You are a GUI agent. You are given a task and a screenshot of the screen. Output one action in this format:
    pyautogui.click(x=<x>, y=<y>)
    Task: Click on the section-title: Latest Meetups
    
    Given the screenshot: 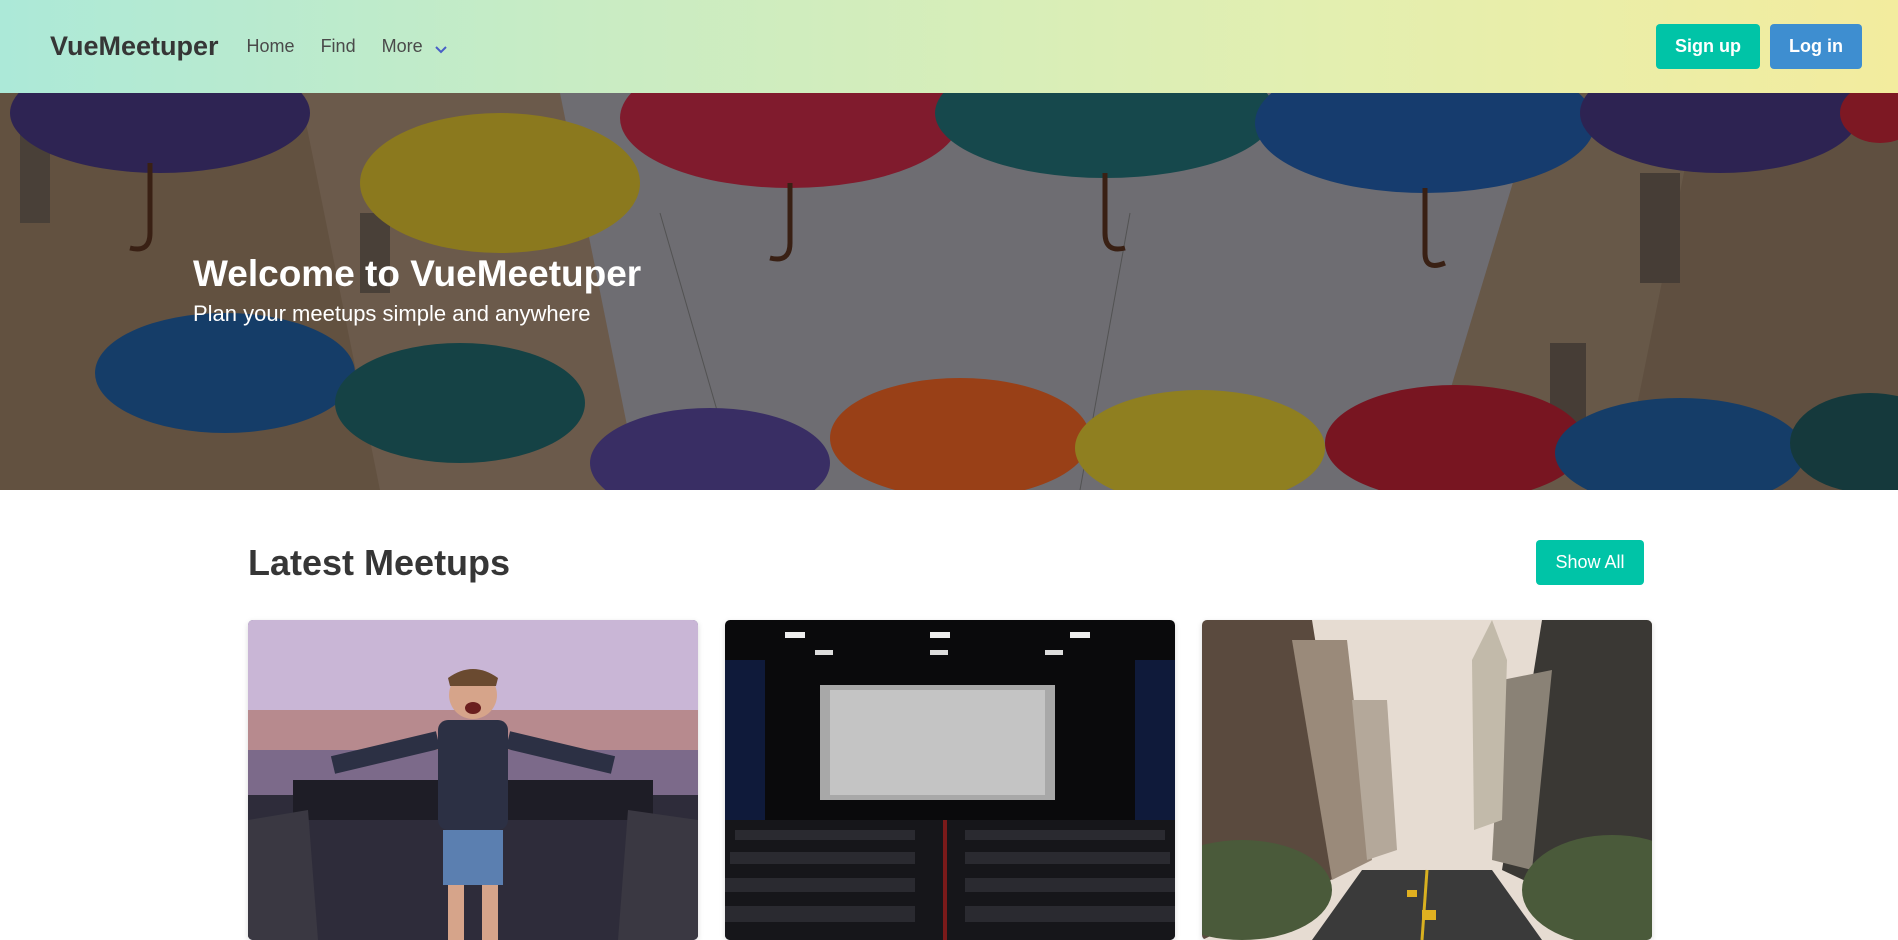 What is the action you would take?
    pyautogui.click(x=379, y=562)
    